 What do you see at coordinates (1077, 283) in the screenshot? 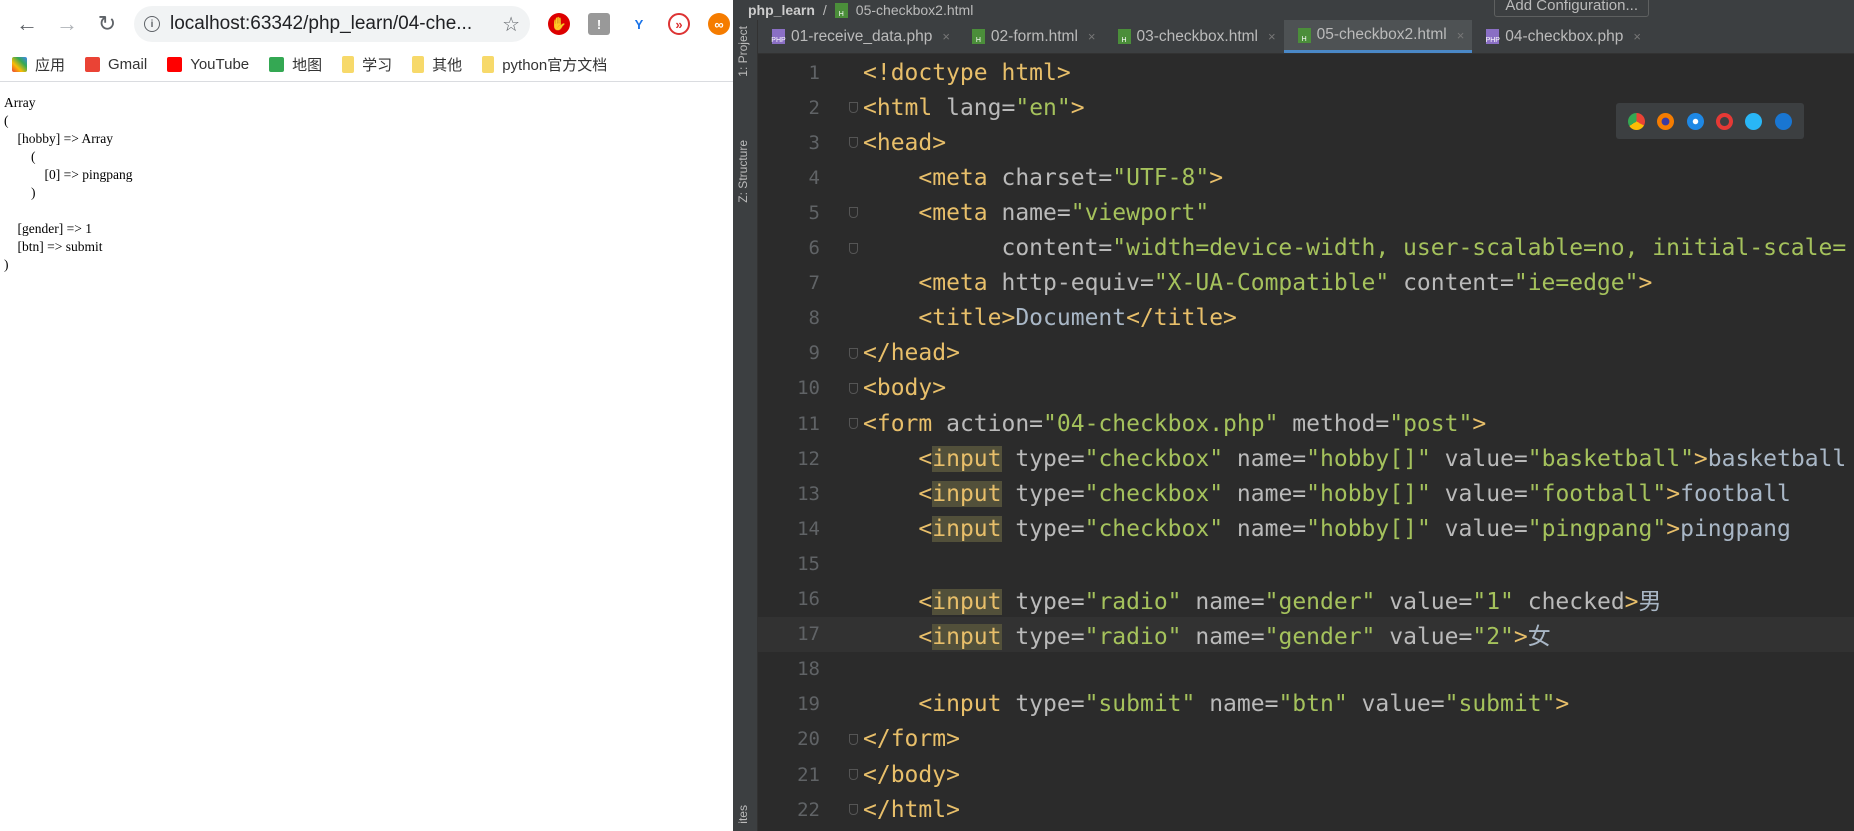
I see `token-attr: http-equiv=` at bounding box center [1077, 283].